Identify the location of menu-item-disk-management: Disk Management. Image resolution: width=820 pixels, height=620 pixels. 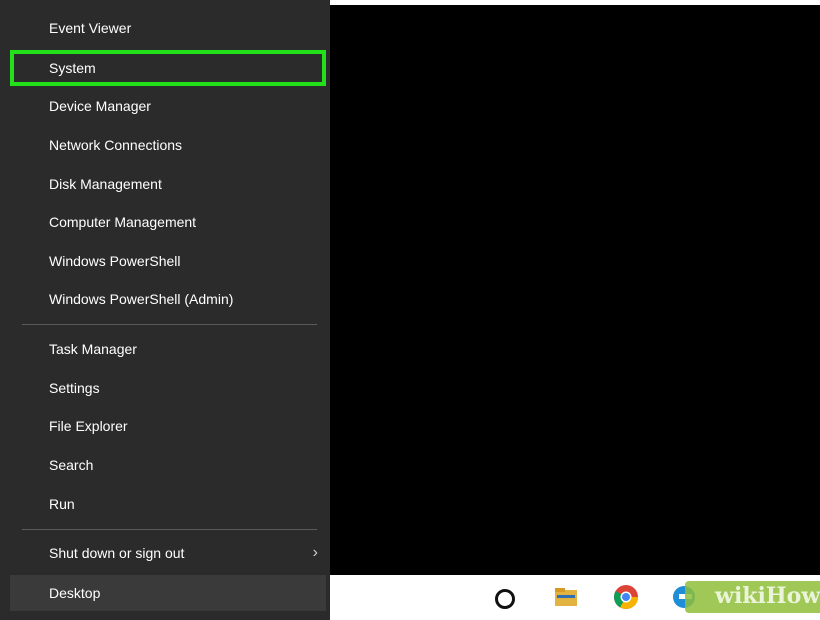
(168, 184).